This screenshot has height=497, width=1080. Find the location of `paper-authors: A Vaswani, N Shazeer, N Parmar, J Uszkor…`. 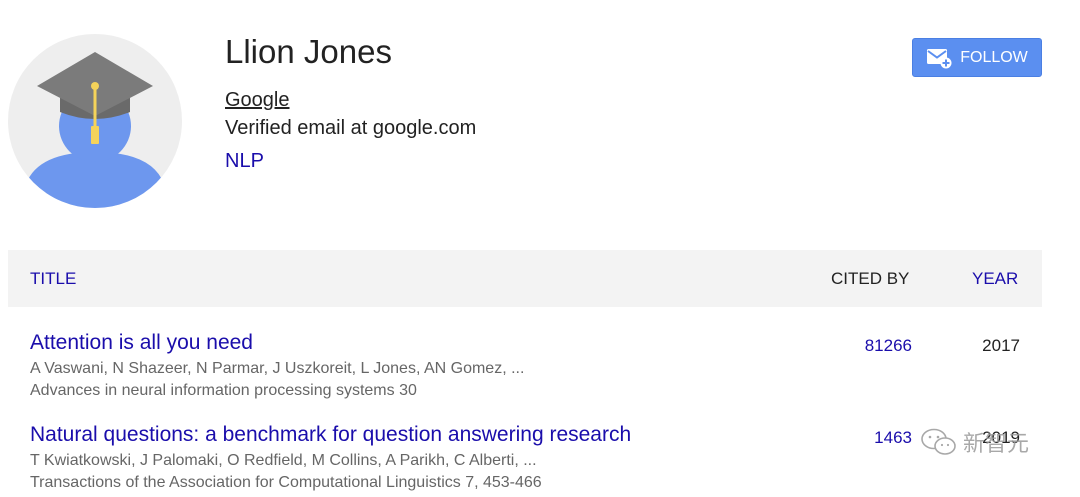

paper-authors: A Vaswani, N Shazeer, N Parmar, J Uszkor… is located at coordinates (277, 368).